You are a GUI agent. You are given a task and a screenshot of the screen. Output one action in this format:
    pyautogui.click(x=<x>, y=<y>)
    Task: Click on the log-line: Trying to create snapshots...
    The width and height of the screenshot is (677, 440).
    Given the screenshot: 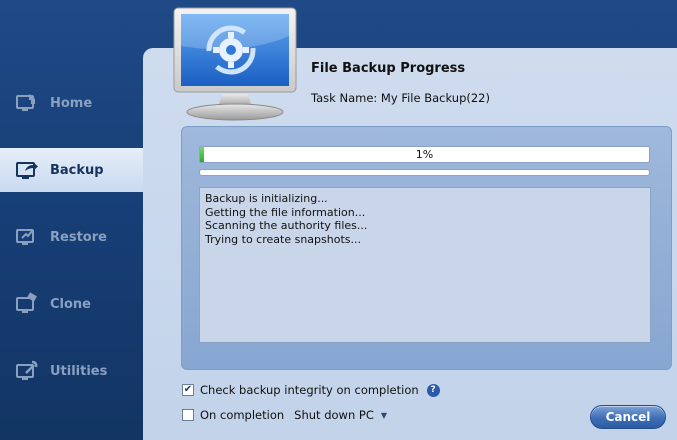 What is the action you would take?
    pyautogui.click(x=283, y=240)
    